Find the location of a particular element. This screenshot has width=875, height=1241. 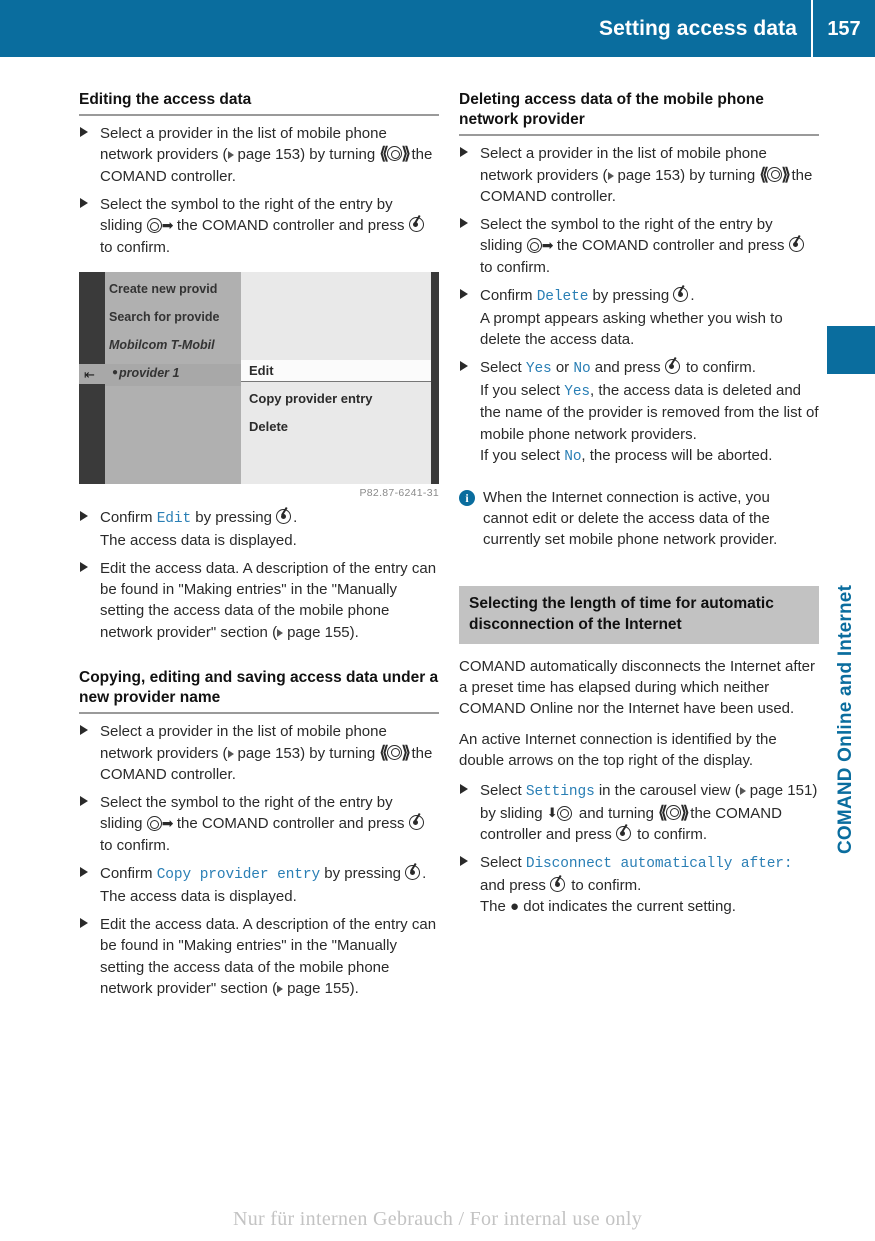

screenshot-menu-item-copy: Copy provider entry is located at coordinates (311, 398).